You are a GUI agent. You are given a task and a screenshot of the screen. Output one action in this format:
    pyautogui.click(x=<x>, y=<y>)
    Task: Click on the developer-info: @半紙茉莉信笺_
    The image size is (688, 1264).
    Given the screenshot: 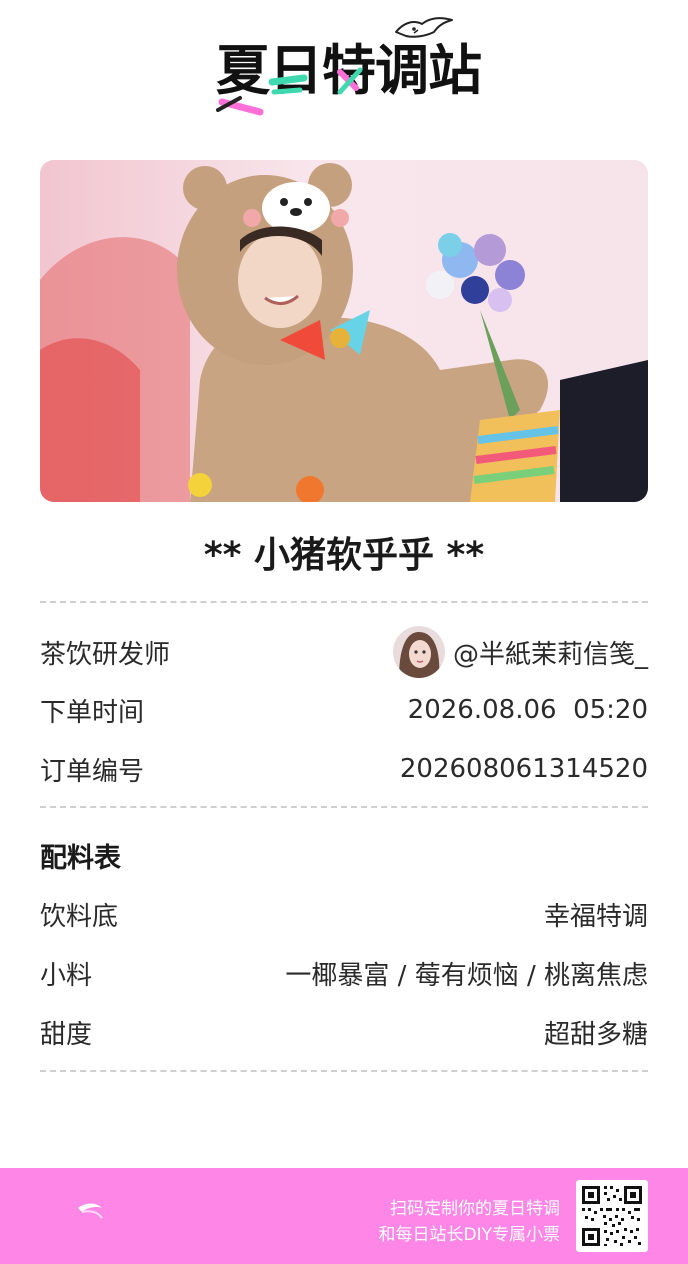 What is the action you would take?
    pyautogui.click(x=520, y=652)
    